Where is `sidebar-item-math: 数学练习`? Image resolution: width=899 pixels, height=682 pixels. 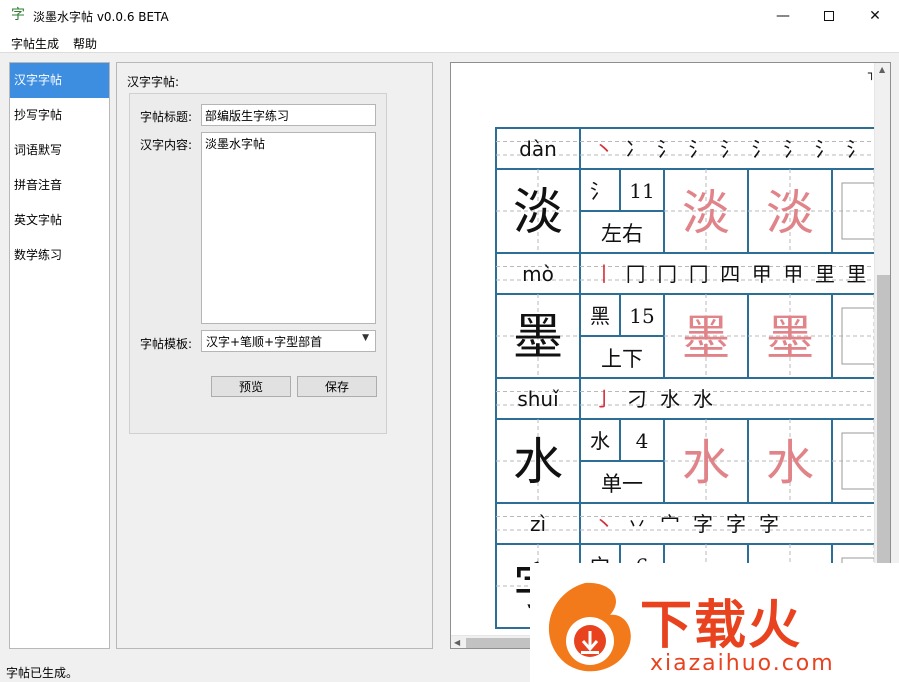
sidebar-item-math: 数学练习 is located at coordinates (59, 255).